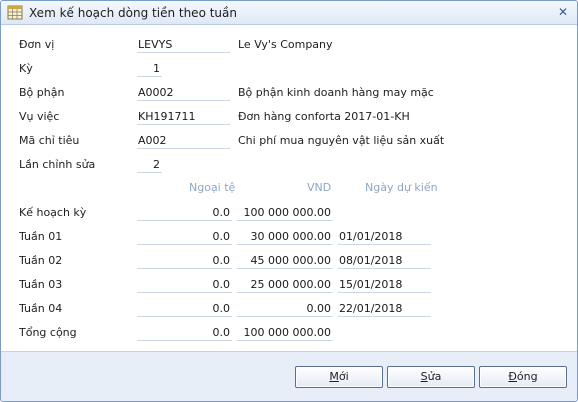  What do you see at coordinates (149, 164) in the screenshot?
I see `revision-field: 2` at bounding box center [149, 164].